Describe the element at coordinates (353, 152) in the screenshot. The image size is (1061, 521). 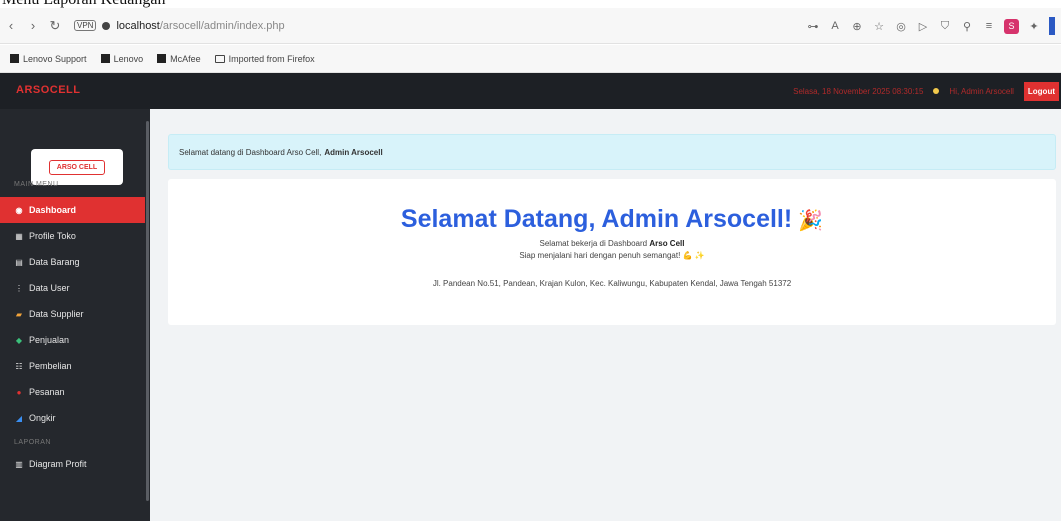
I see `alert-name: Admin Arsocell` at that location.